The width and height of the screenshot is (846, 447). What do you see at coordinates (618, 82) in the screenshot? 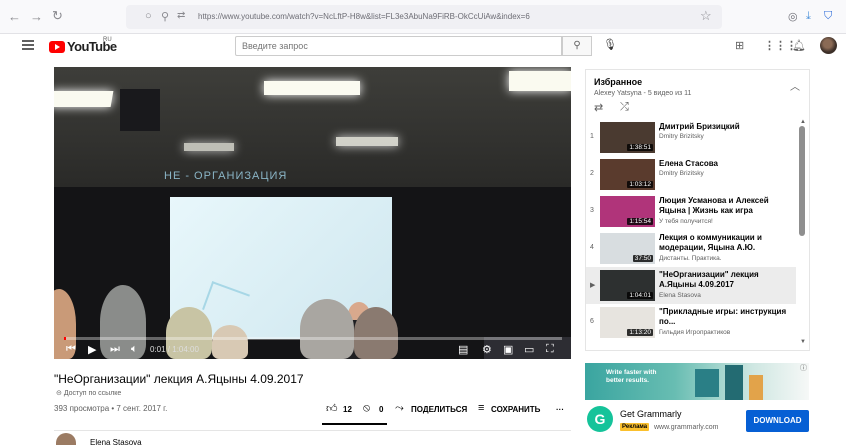
I see `playlist-title: Избранное` at bounding box center [618, 82].